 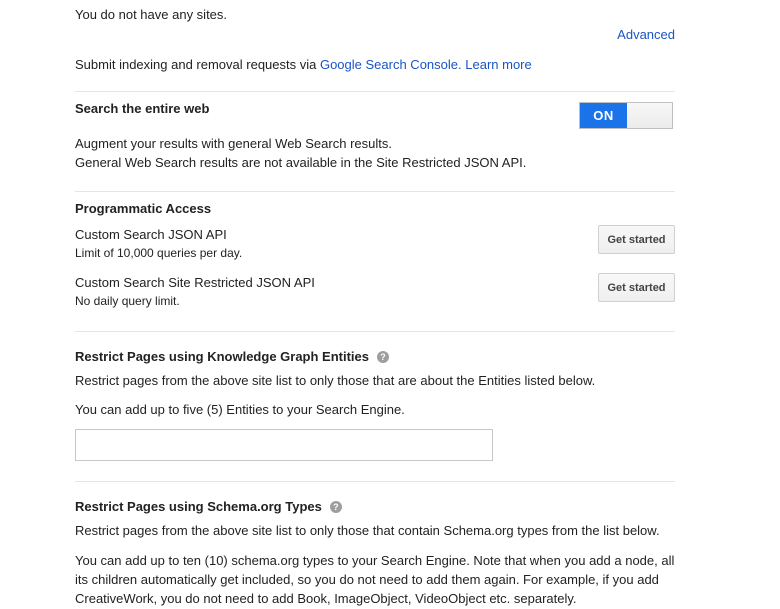 What do you see at coordinates (198, 506) in the screenshot?
I see `schema-title: Restrict Pages using Schema.org Types` at bounding box center [198, 506].